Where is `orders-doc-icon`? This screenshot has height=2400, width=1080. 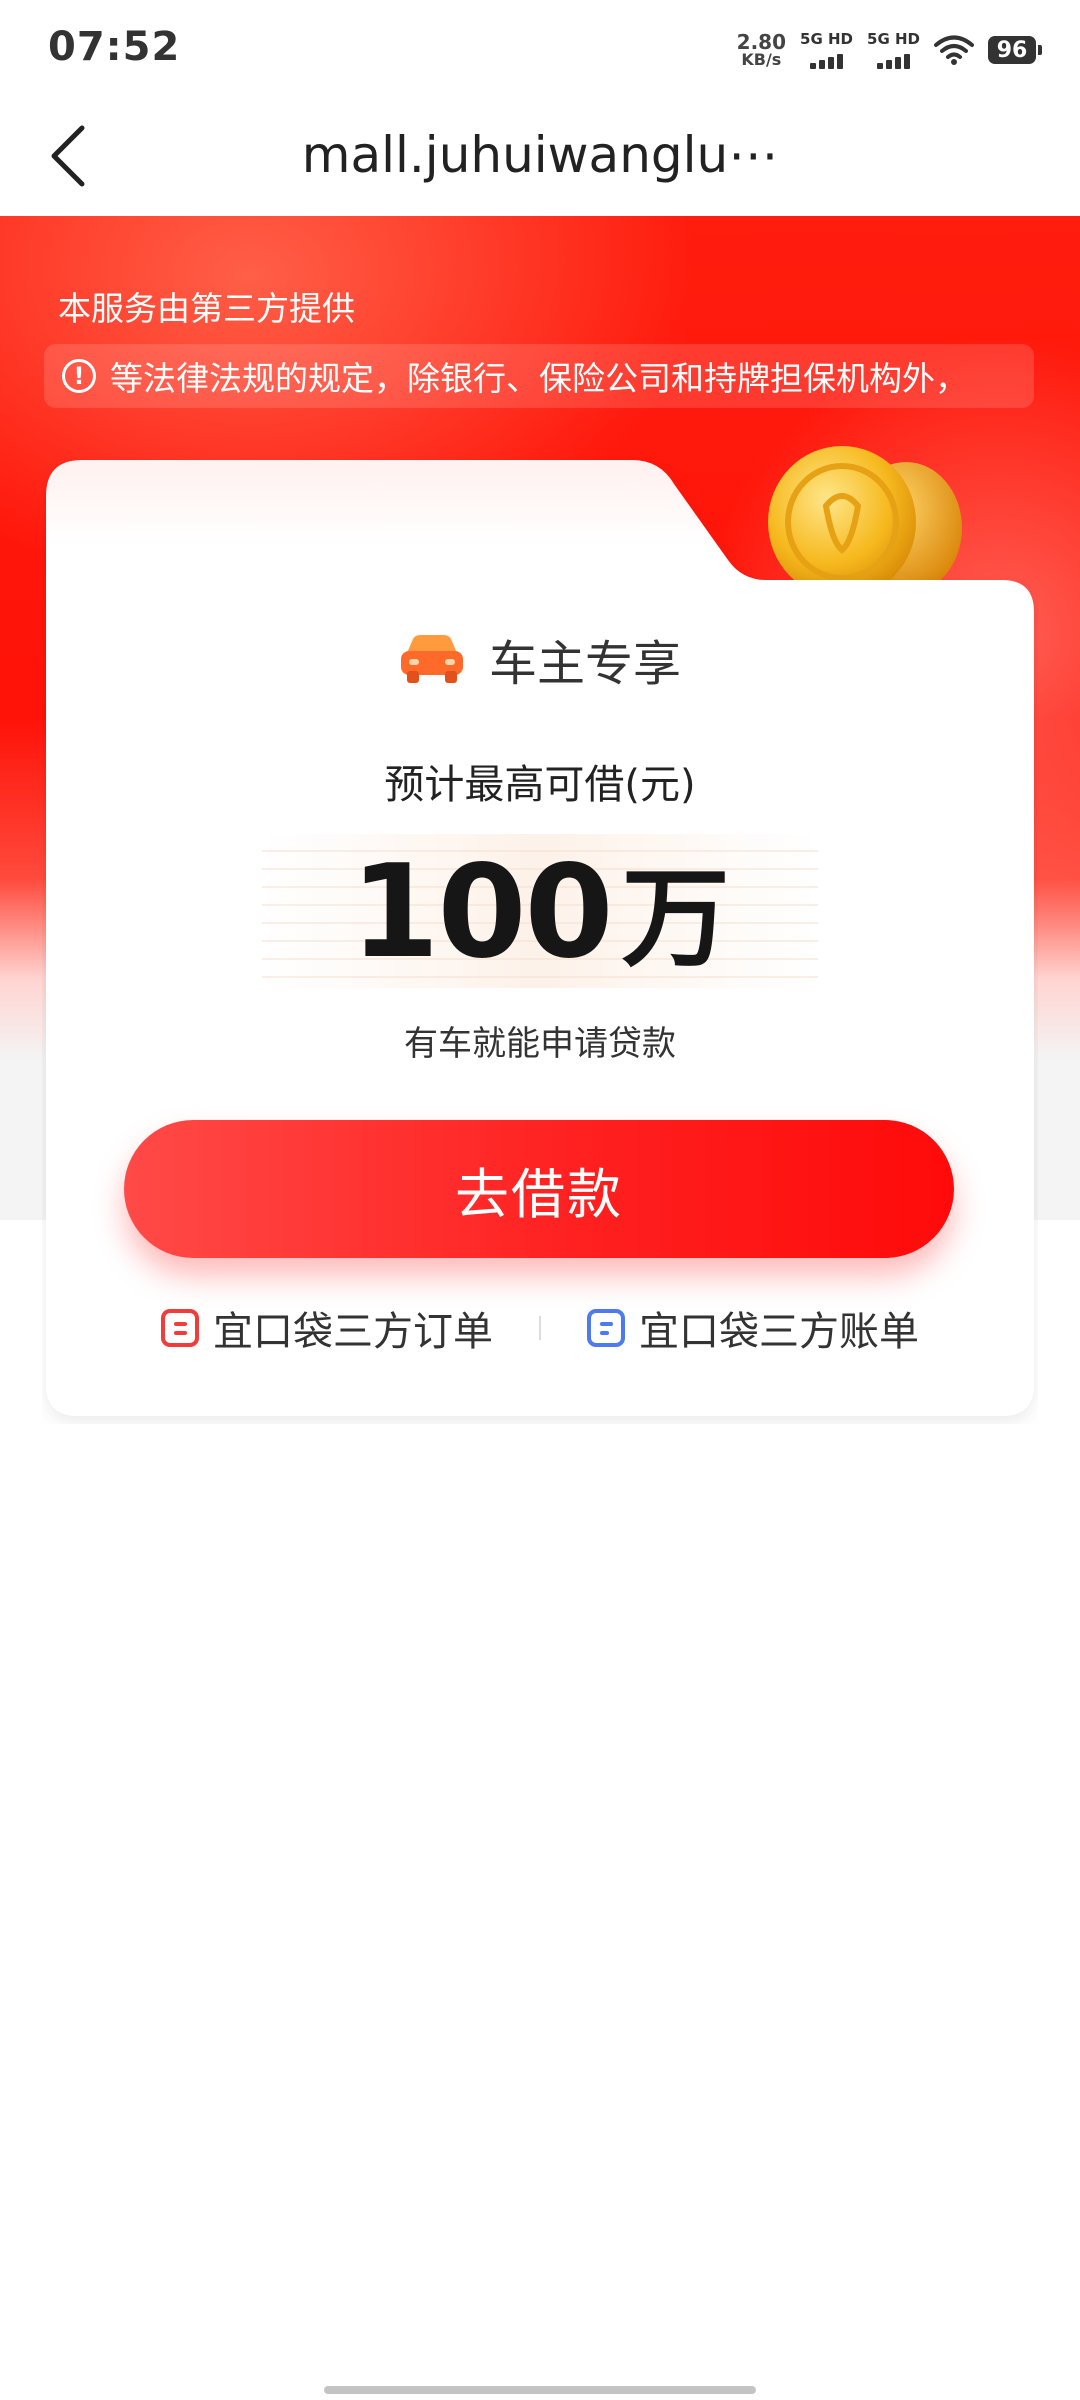
orders-doc-icon is located at coordinates (180, 1328).